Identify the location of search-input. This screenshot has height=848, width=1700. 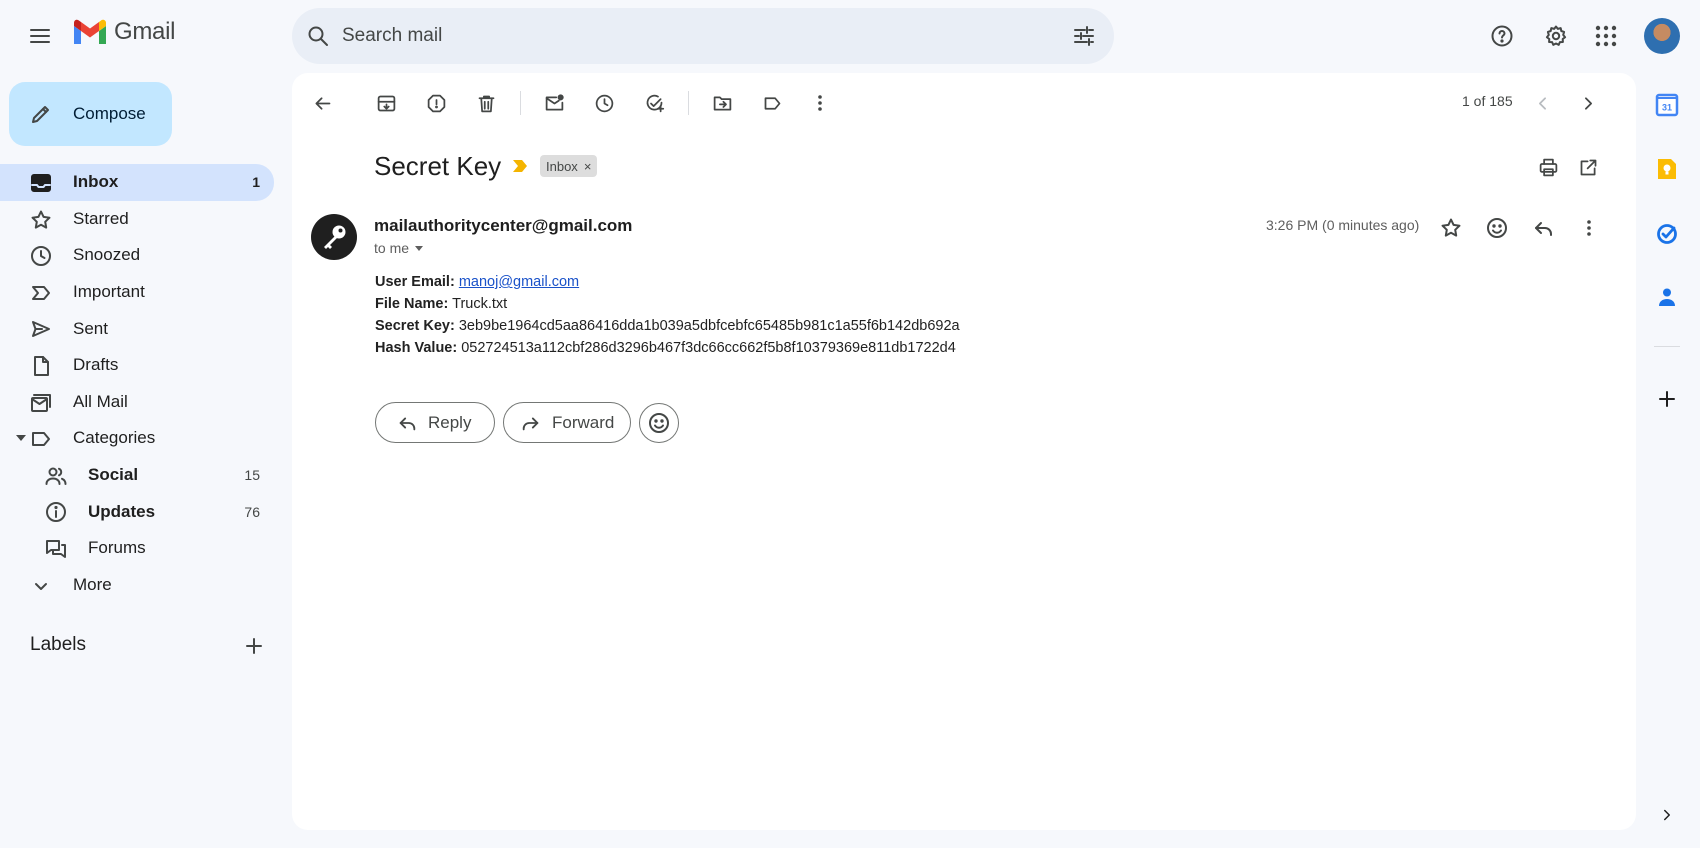
(692, 36).